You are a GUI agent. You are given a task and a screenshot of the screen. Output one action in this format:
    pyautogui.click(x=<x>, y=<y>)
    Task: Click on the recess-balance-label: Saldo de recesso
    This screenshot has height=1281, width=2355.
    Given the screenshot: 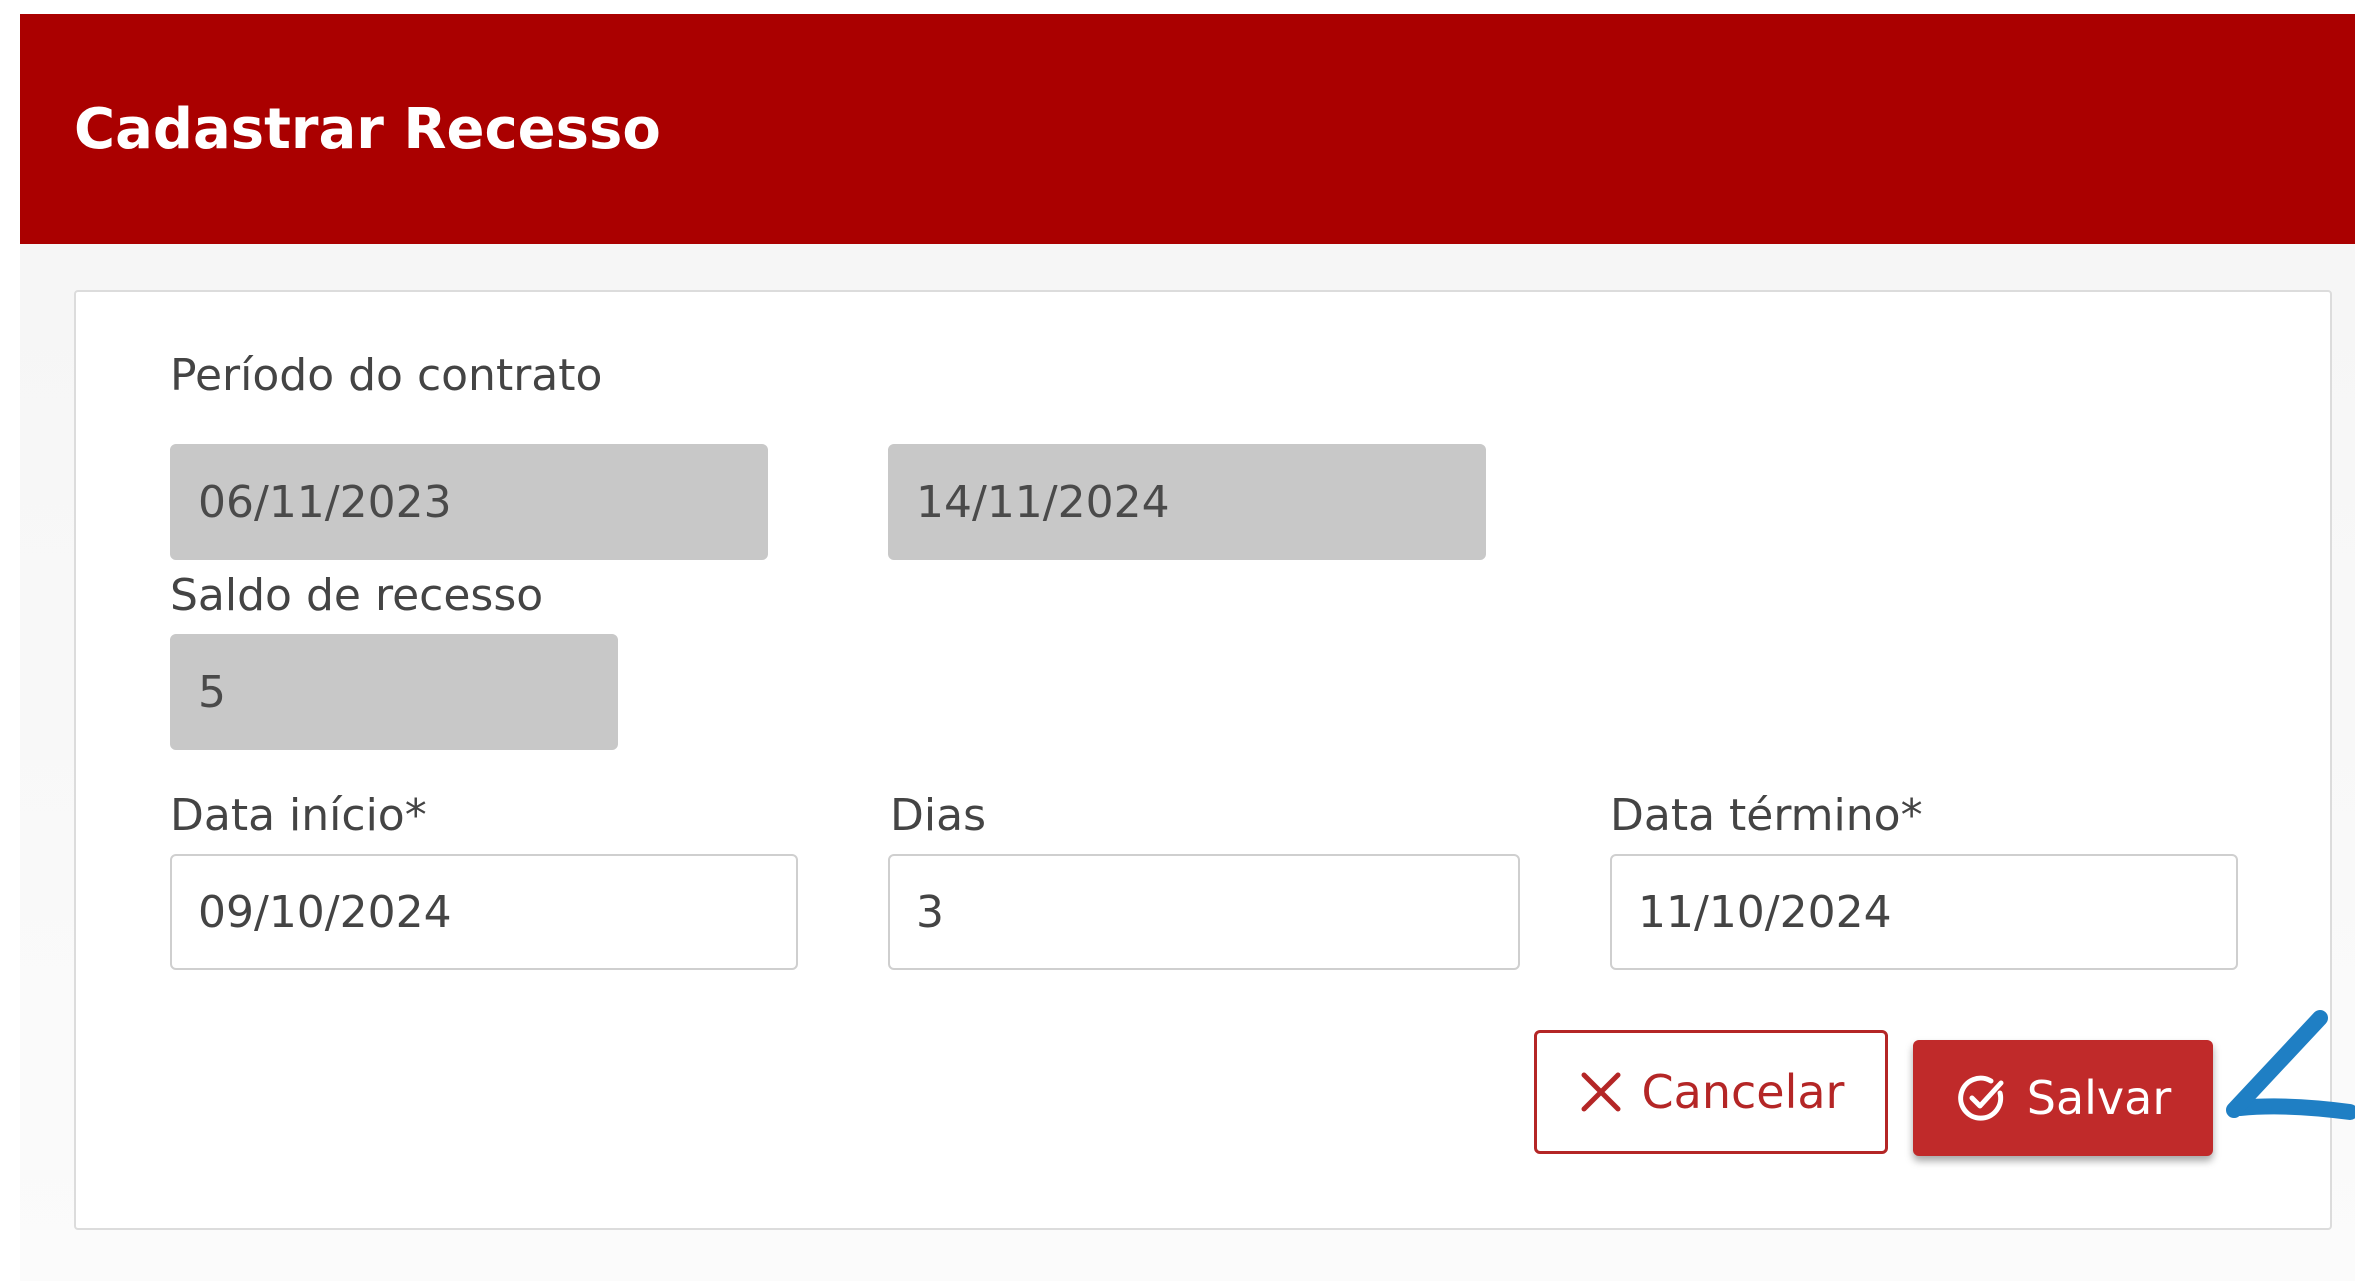 What is the action you would take?
    pyautogui.click(x=357, y=595)
    